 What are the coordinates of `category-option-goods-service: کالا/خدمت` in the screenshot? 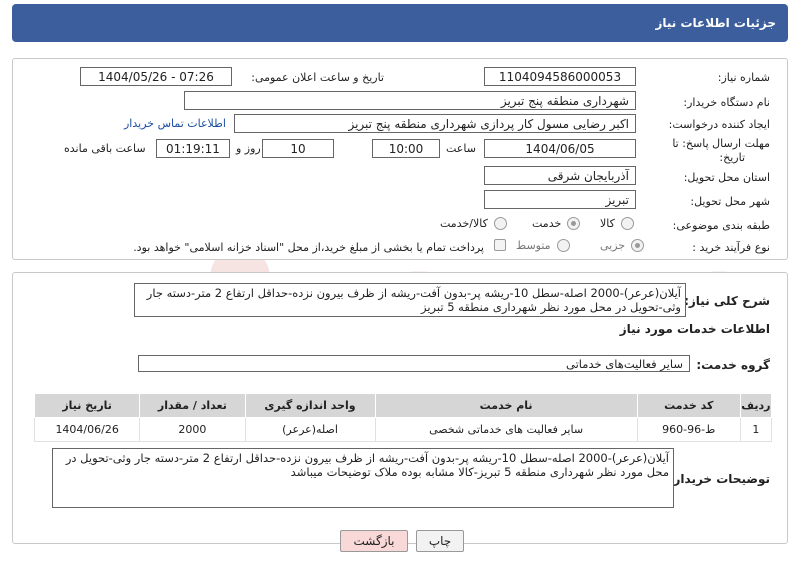 It's located at (473, 223).